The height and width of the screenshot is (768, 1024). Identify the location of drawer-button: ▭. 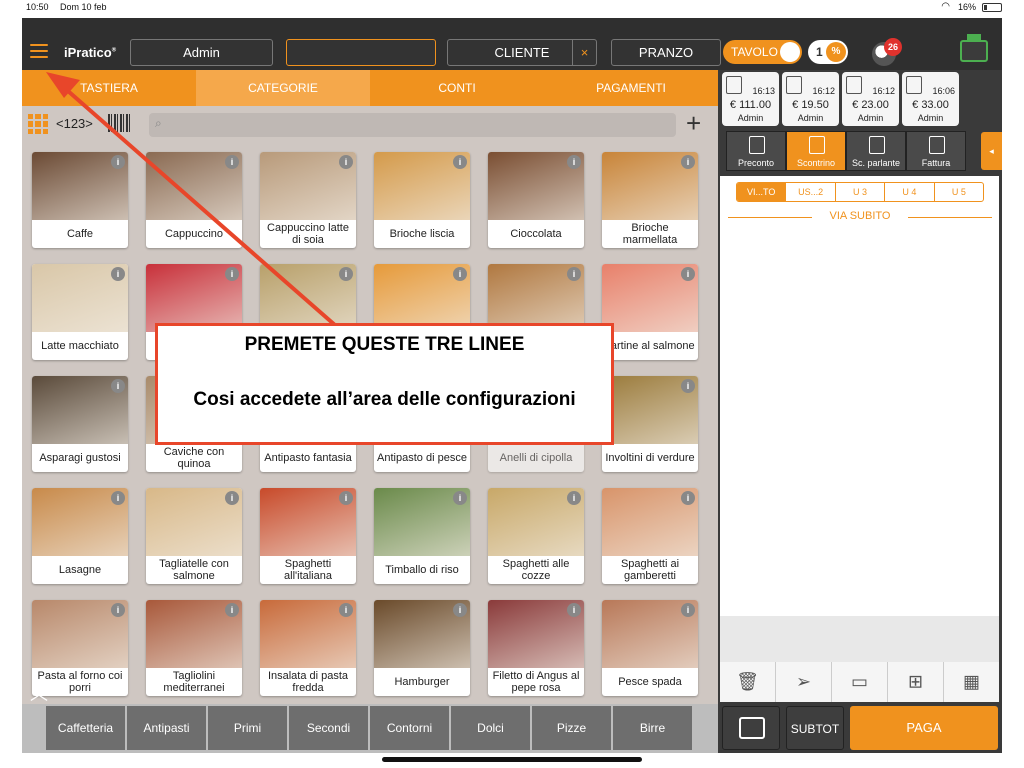
(860, 682).